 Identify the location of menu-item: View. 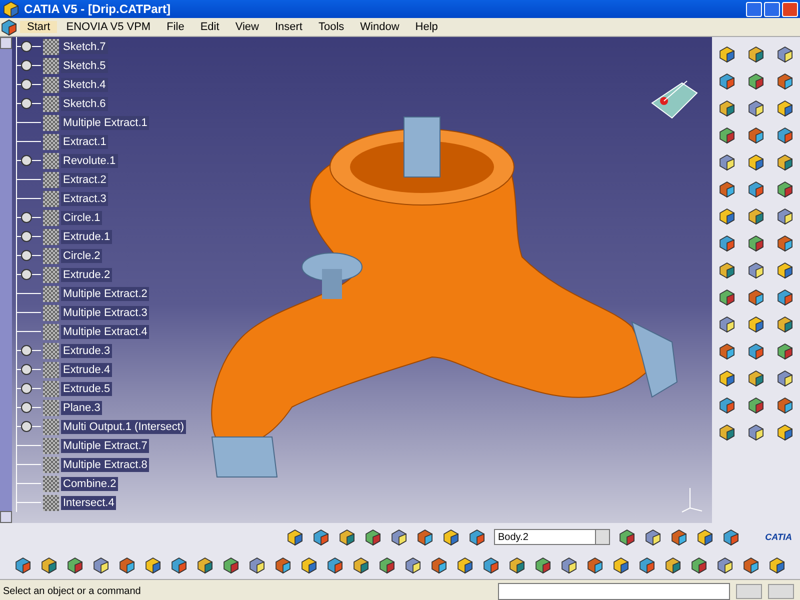
(247, 27).